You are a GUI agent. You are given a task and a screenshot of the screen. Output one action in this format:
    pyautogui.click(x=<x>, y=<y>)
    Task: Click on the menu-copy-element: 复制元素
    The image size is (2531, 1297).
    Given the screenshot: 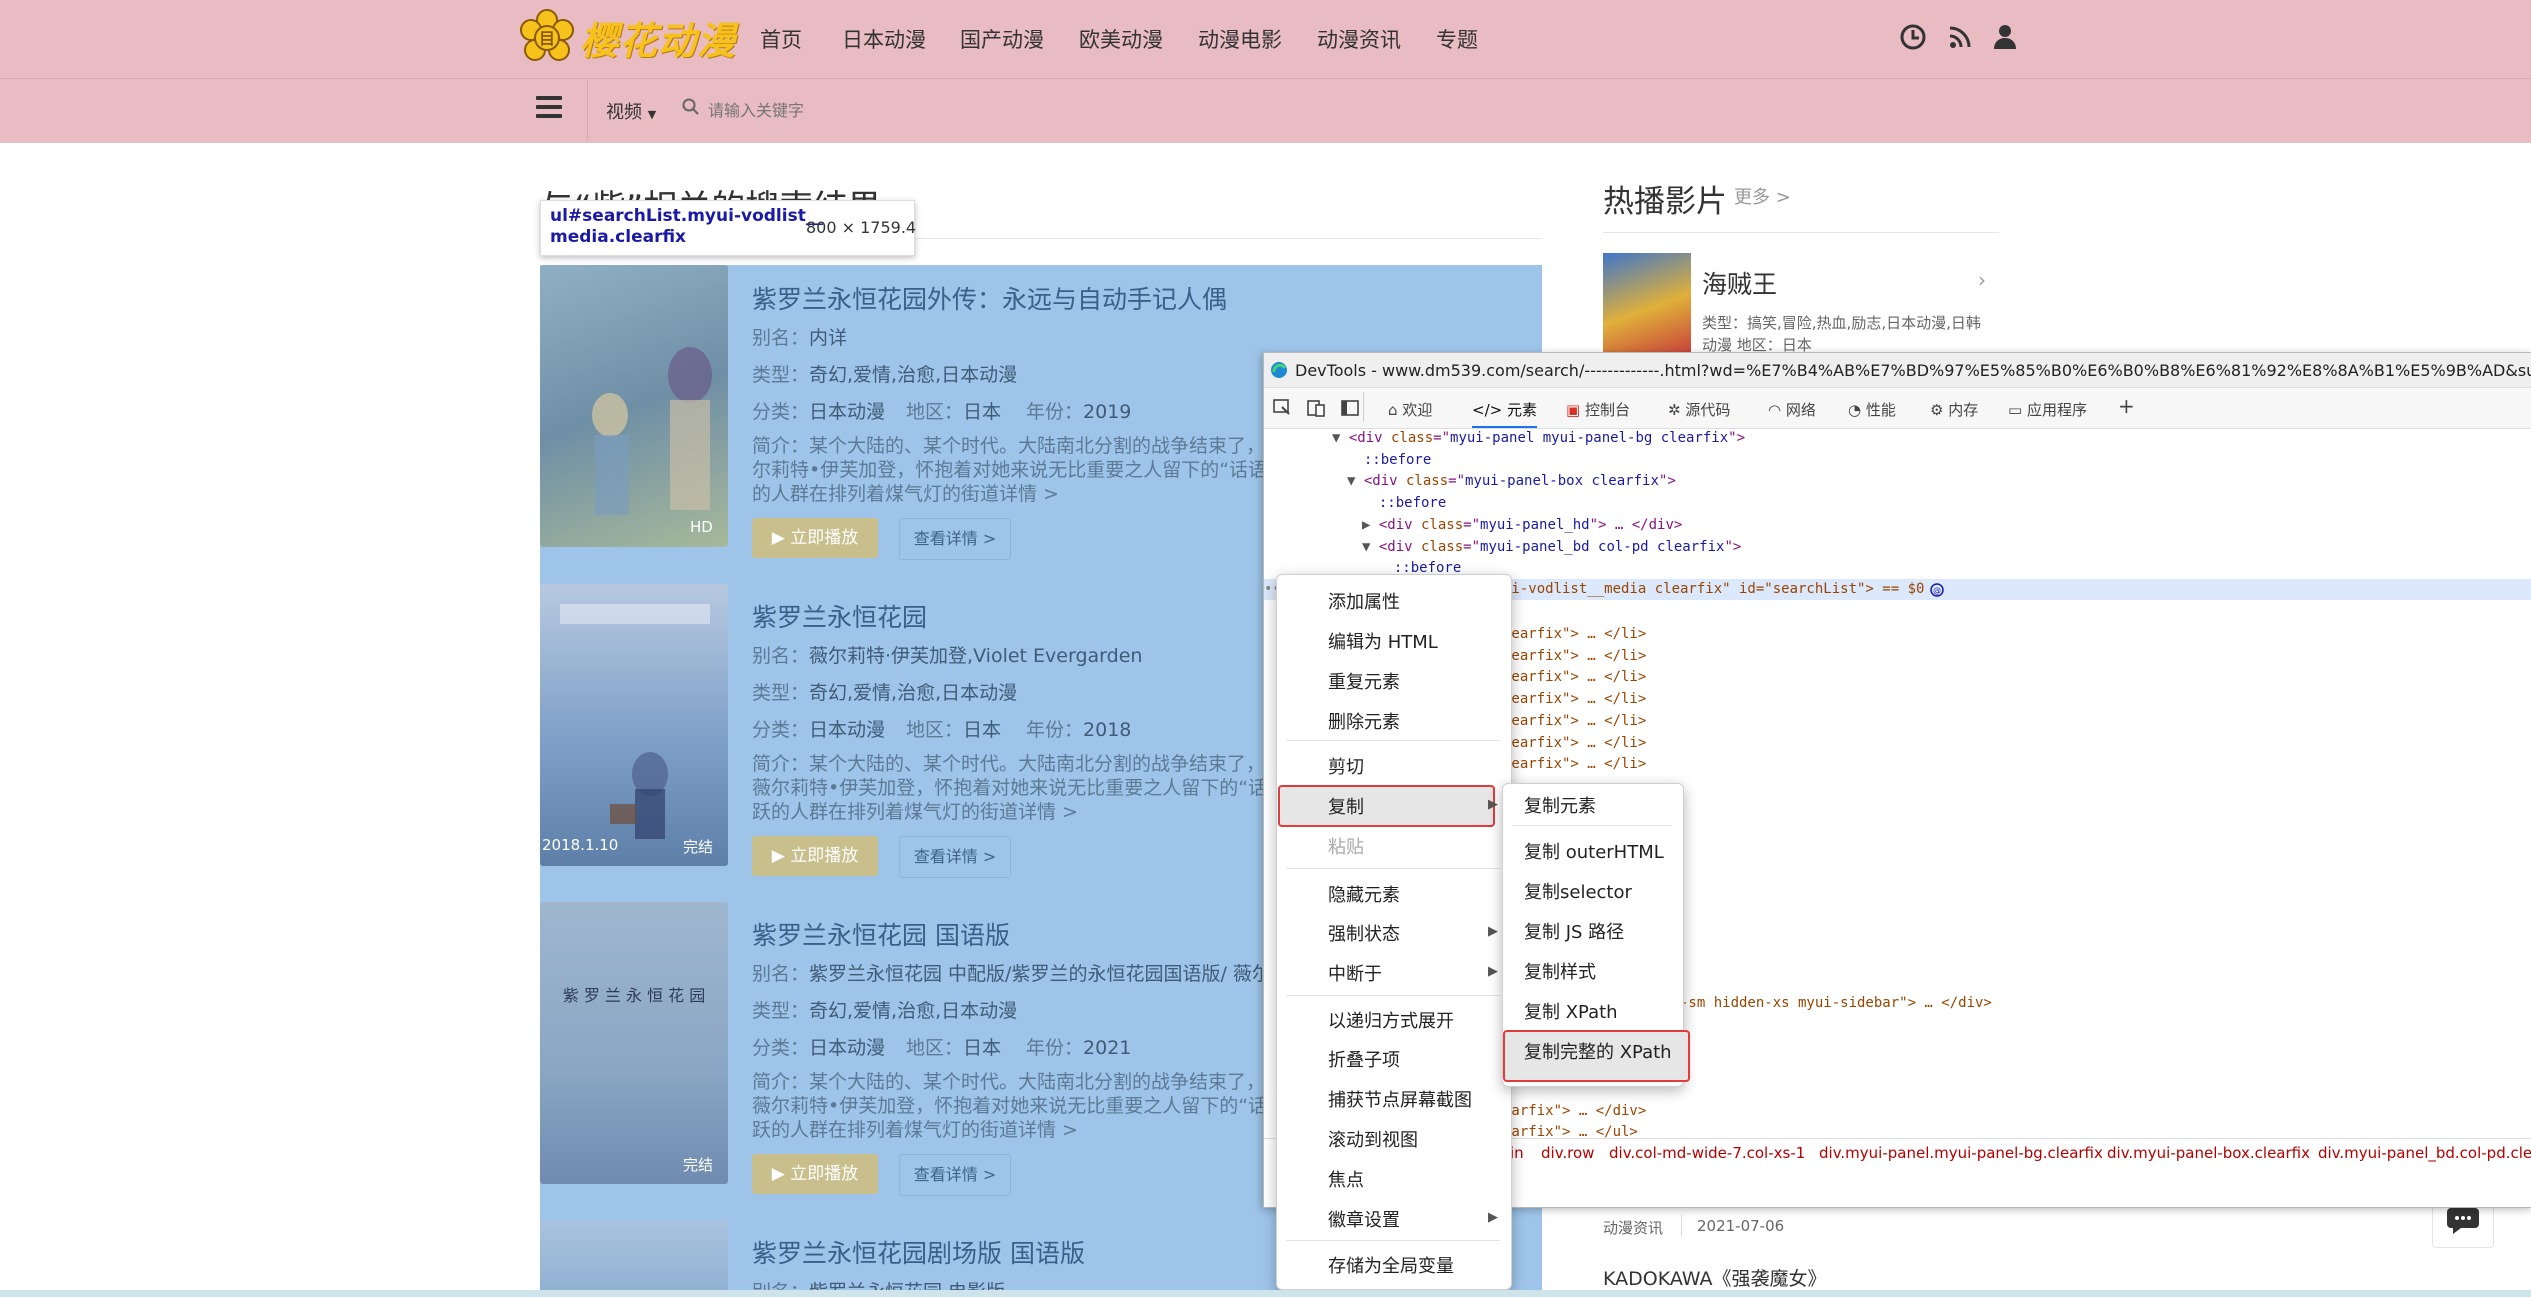 What is the action you would take?
    pyautogui.click(x=1560, y=805)
    